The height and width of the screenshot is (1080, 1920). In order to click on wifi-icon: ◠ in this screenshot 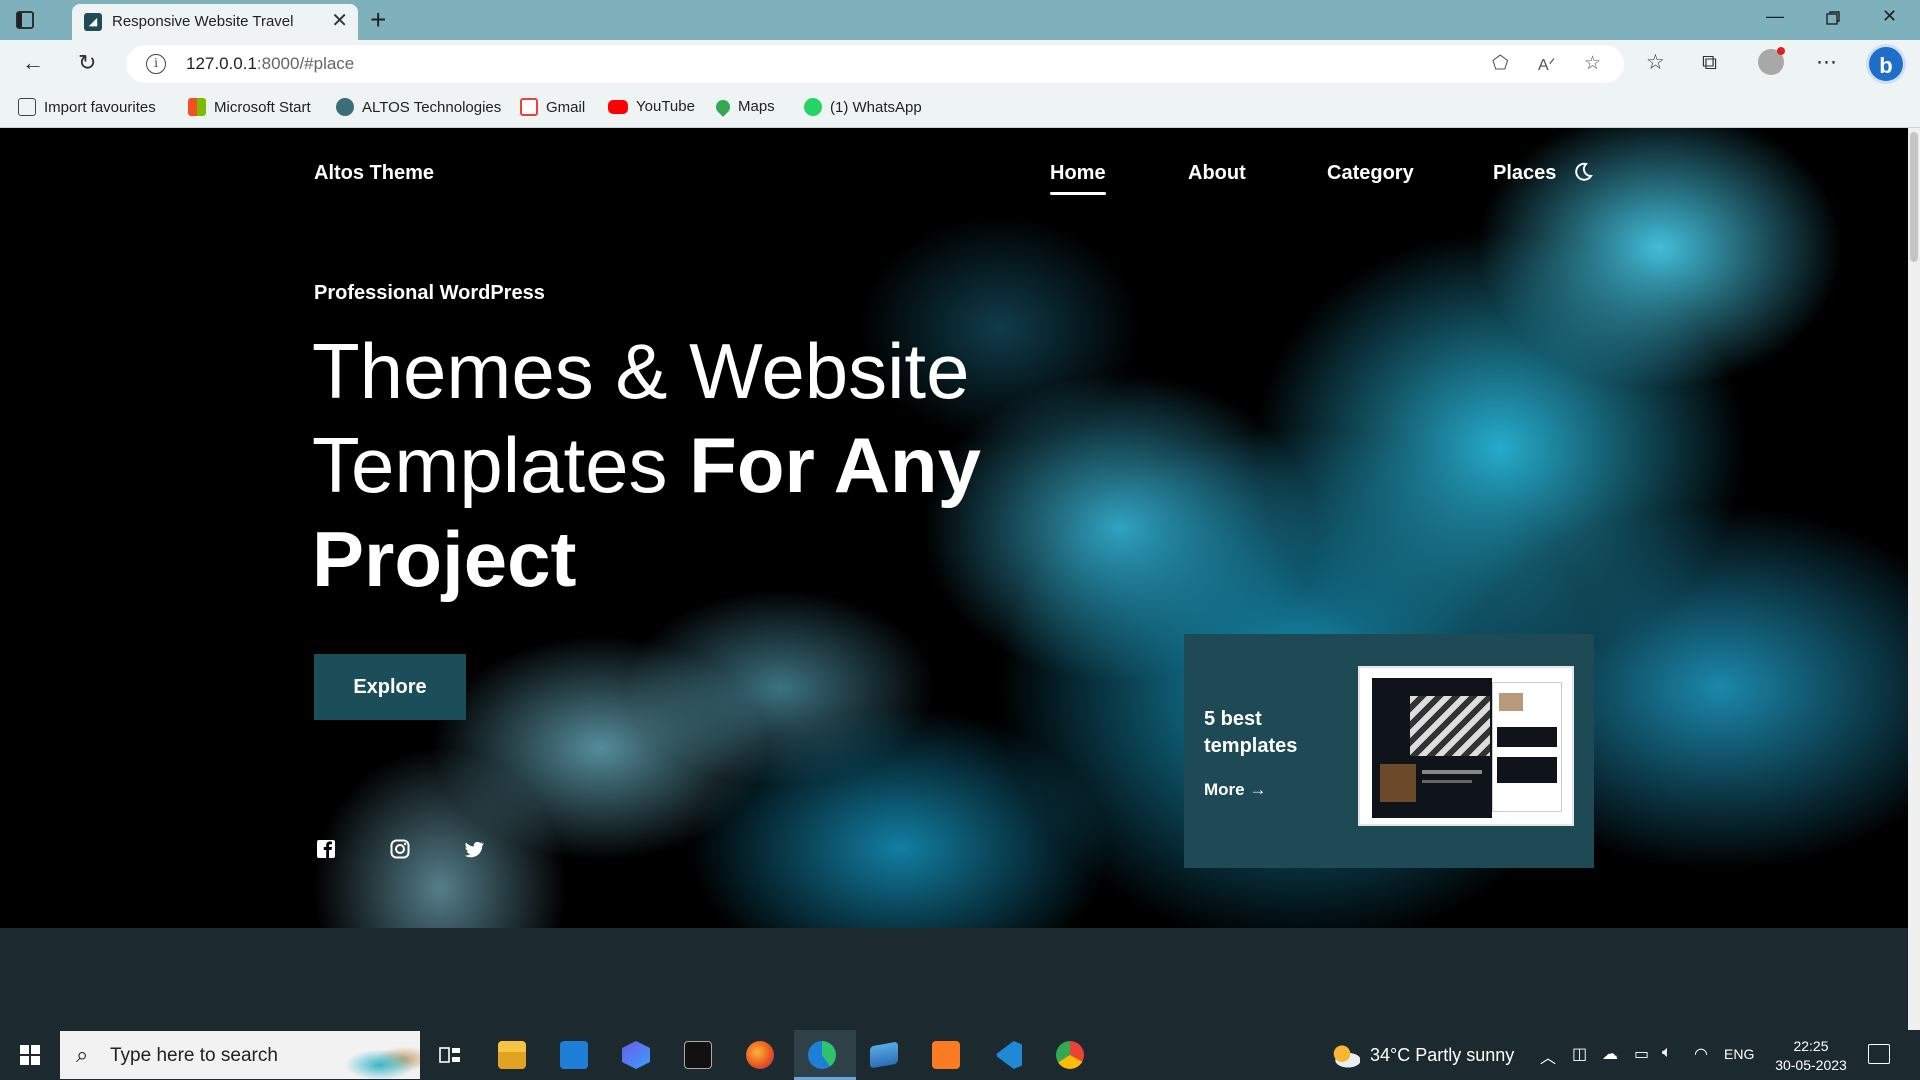, I will do `click(1701, 1054)`.